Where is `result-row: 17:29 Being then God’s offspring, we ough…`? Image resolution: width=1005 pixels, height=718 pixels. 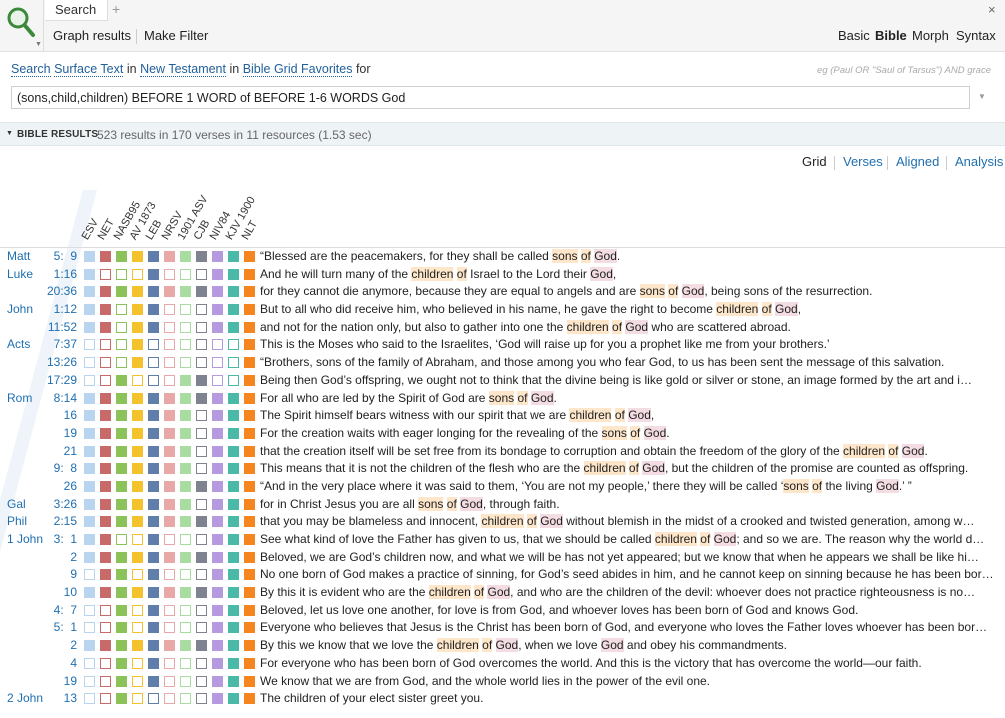
result-row: 17:29 Being then God’s offspring, we ough… is located at coordinates (502, 381).